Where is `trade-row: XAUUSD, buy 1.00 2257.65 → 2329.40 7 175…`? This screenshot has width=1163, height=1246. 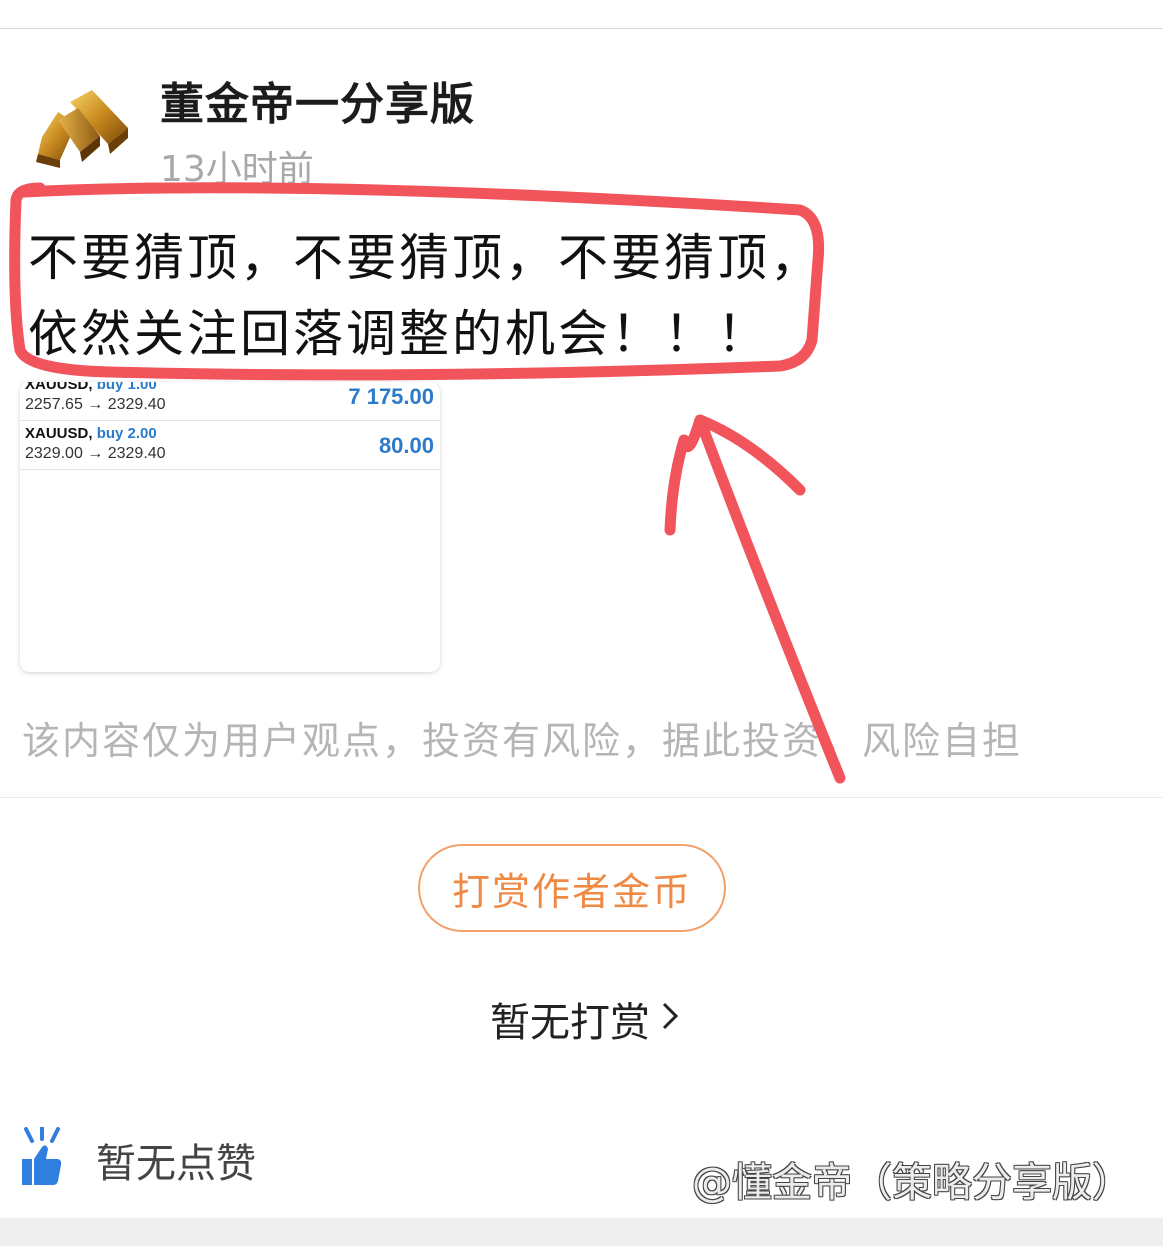 trade-row: XAUUSD, buy 1.00 2257.65 → 2329.40 7 175… is located at coordinates (230, 401).